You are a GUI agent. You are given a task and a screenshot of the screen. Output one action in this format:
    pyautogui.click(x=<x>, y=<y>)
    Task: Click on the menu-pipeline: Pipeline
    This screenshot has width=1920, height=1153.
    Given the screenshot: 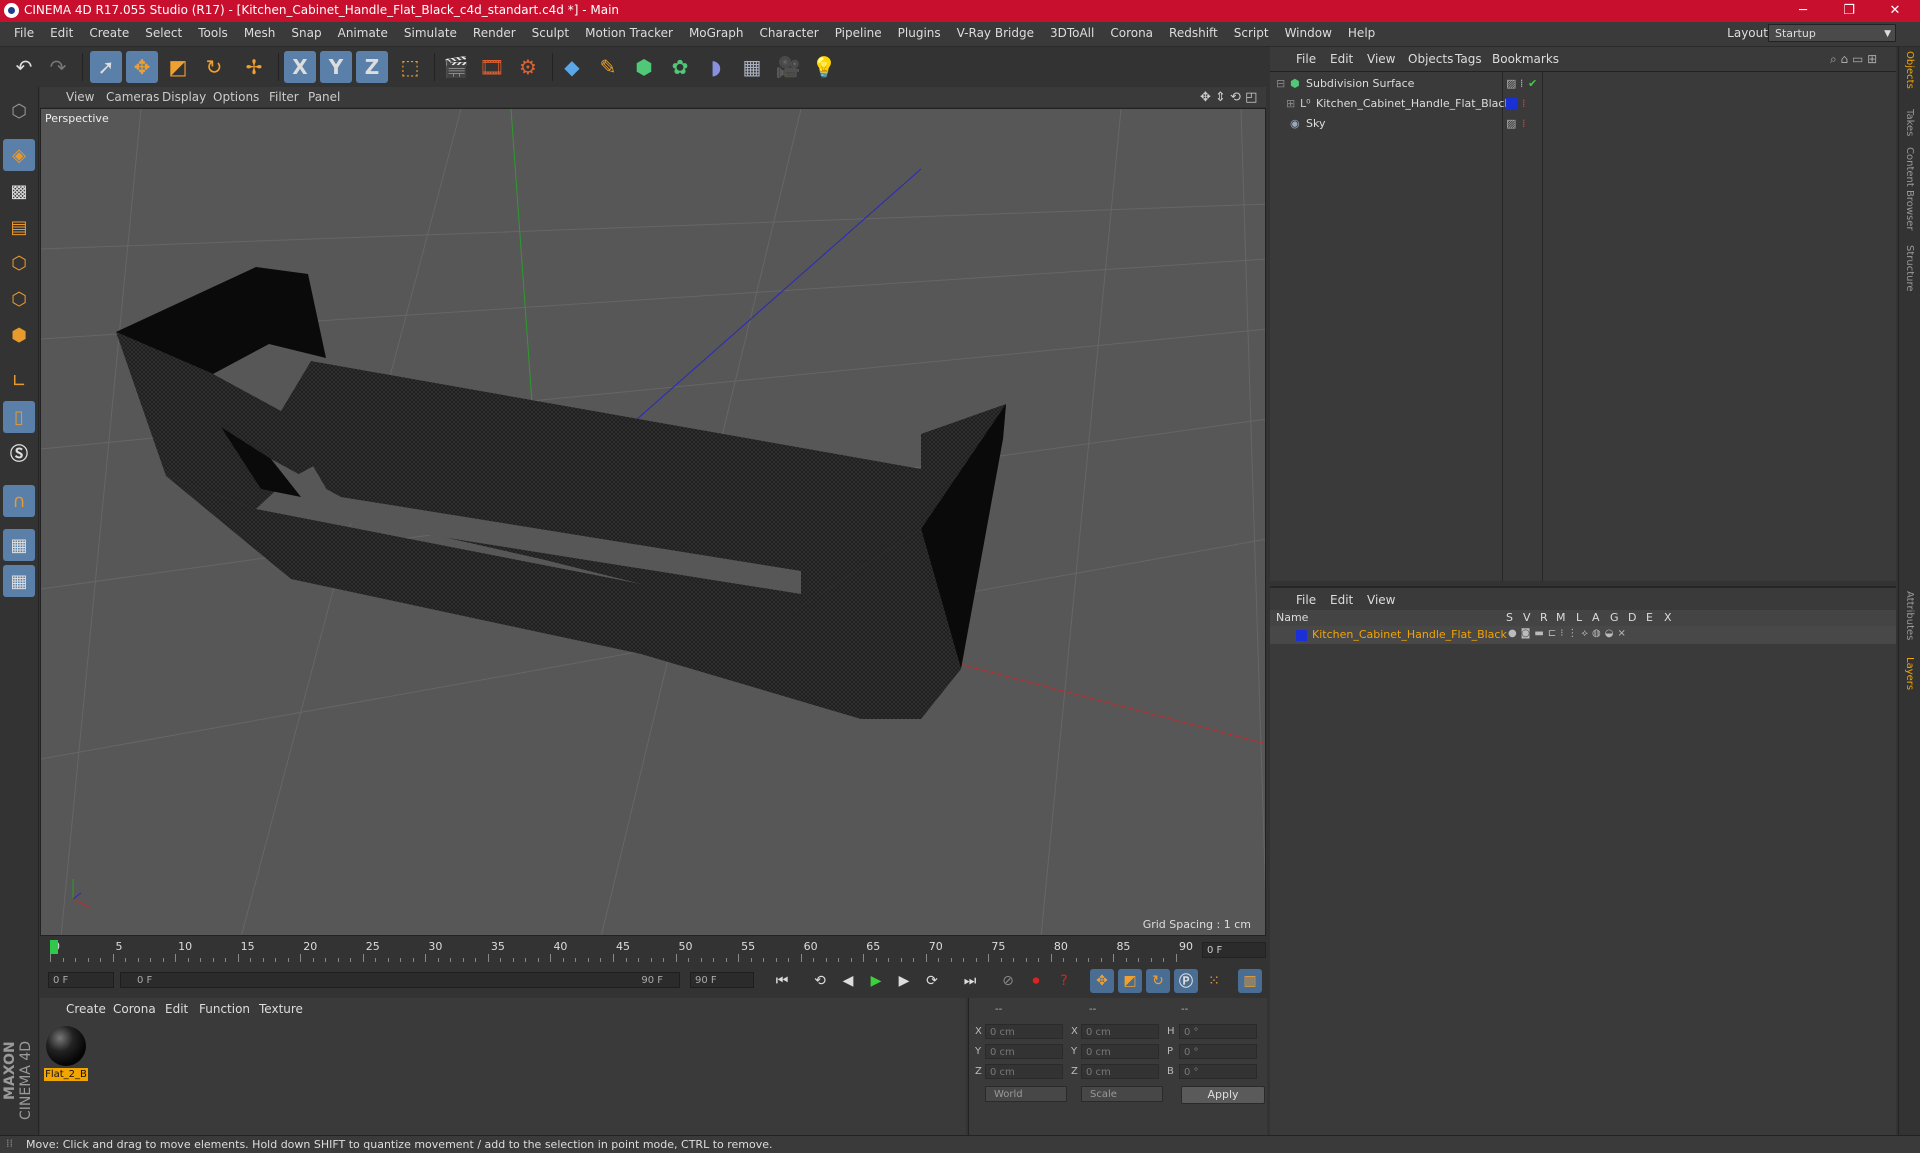 What is the action you would take?
    pyautogui.click(x=858, y=33)
    